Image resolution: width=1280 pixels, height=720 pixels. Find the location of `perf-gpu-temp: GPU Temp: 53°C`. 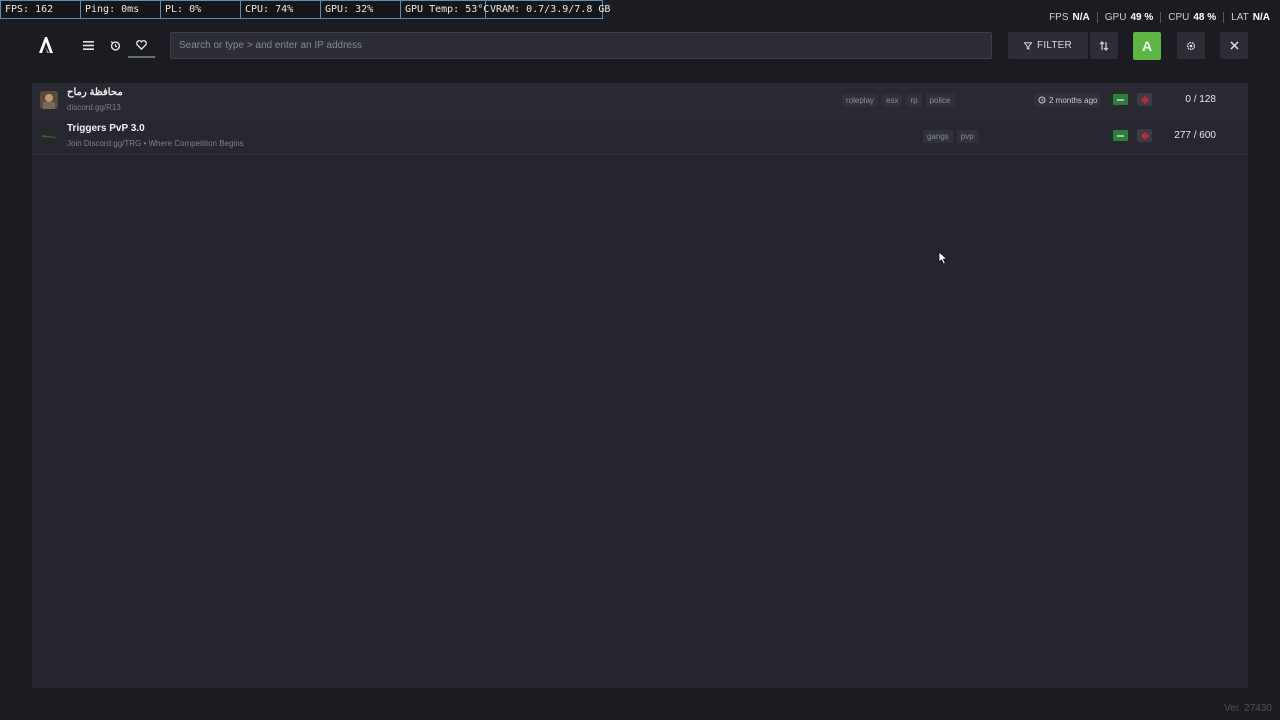

perf-gpu-temp: GPU Temp: 53°C is located at coordinates (445, 9).